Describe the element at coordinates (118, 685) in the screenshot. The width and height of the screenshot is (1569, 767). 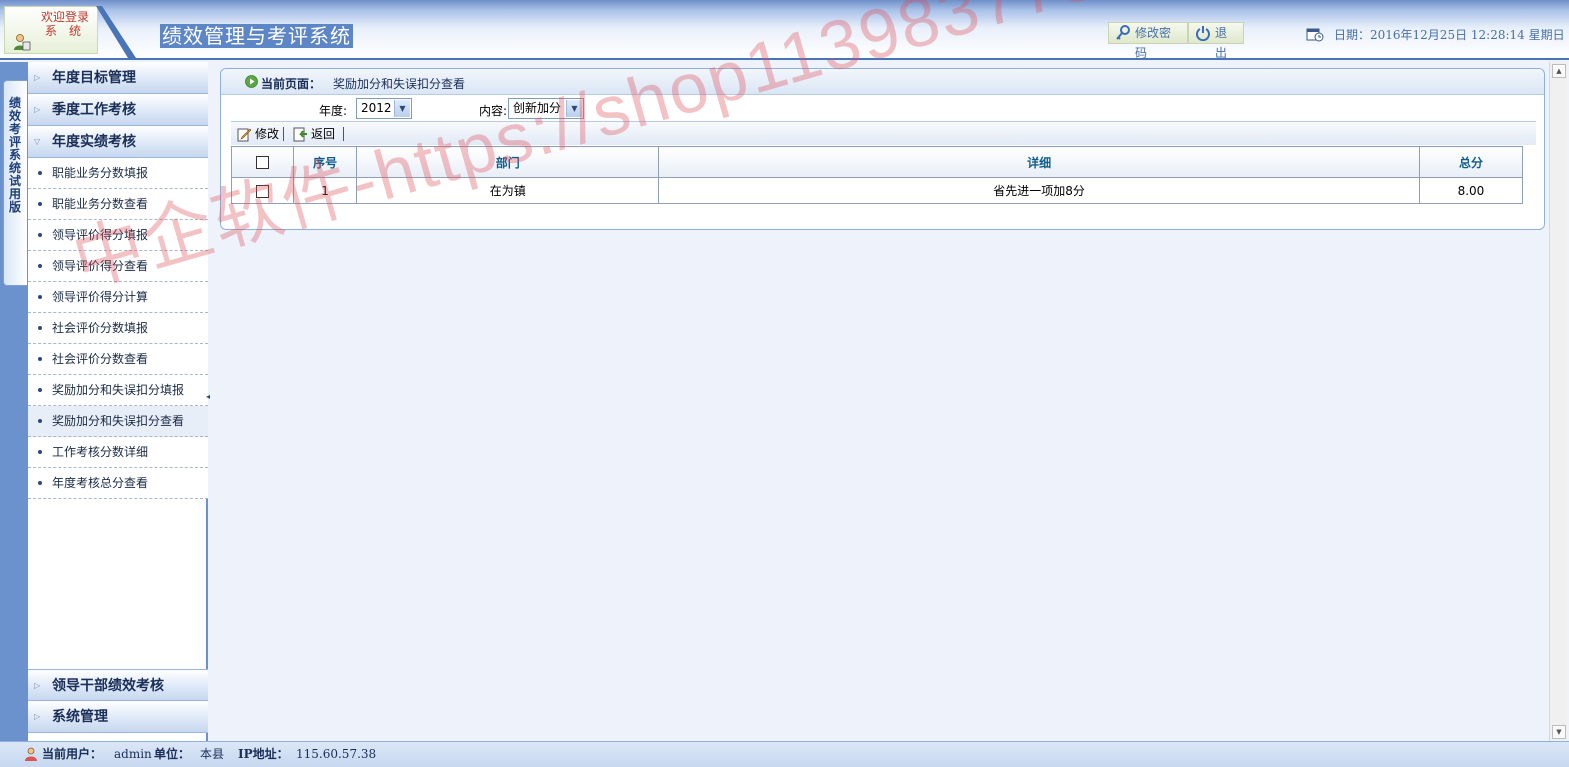
I see `menu-group-leader-performance: ▷ 领导干部绩效考核` at that location.